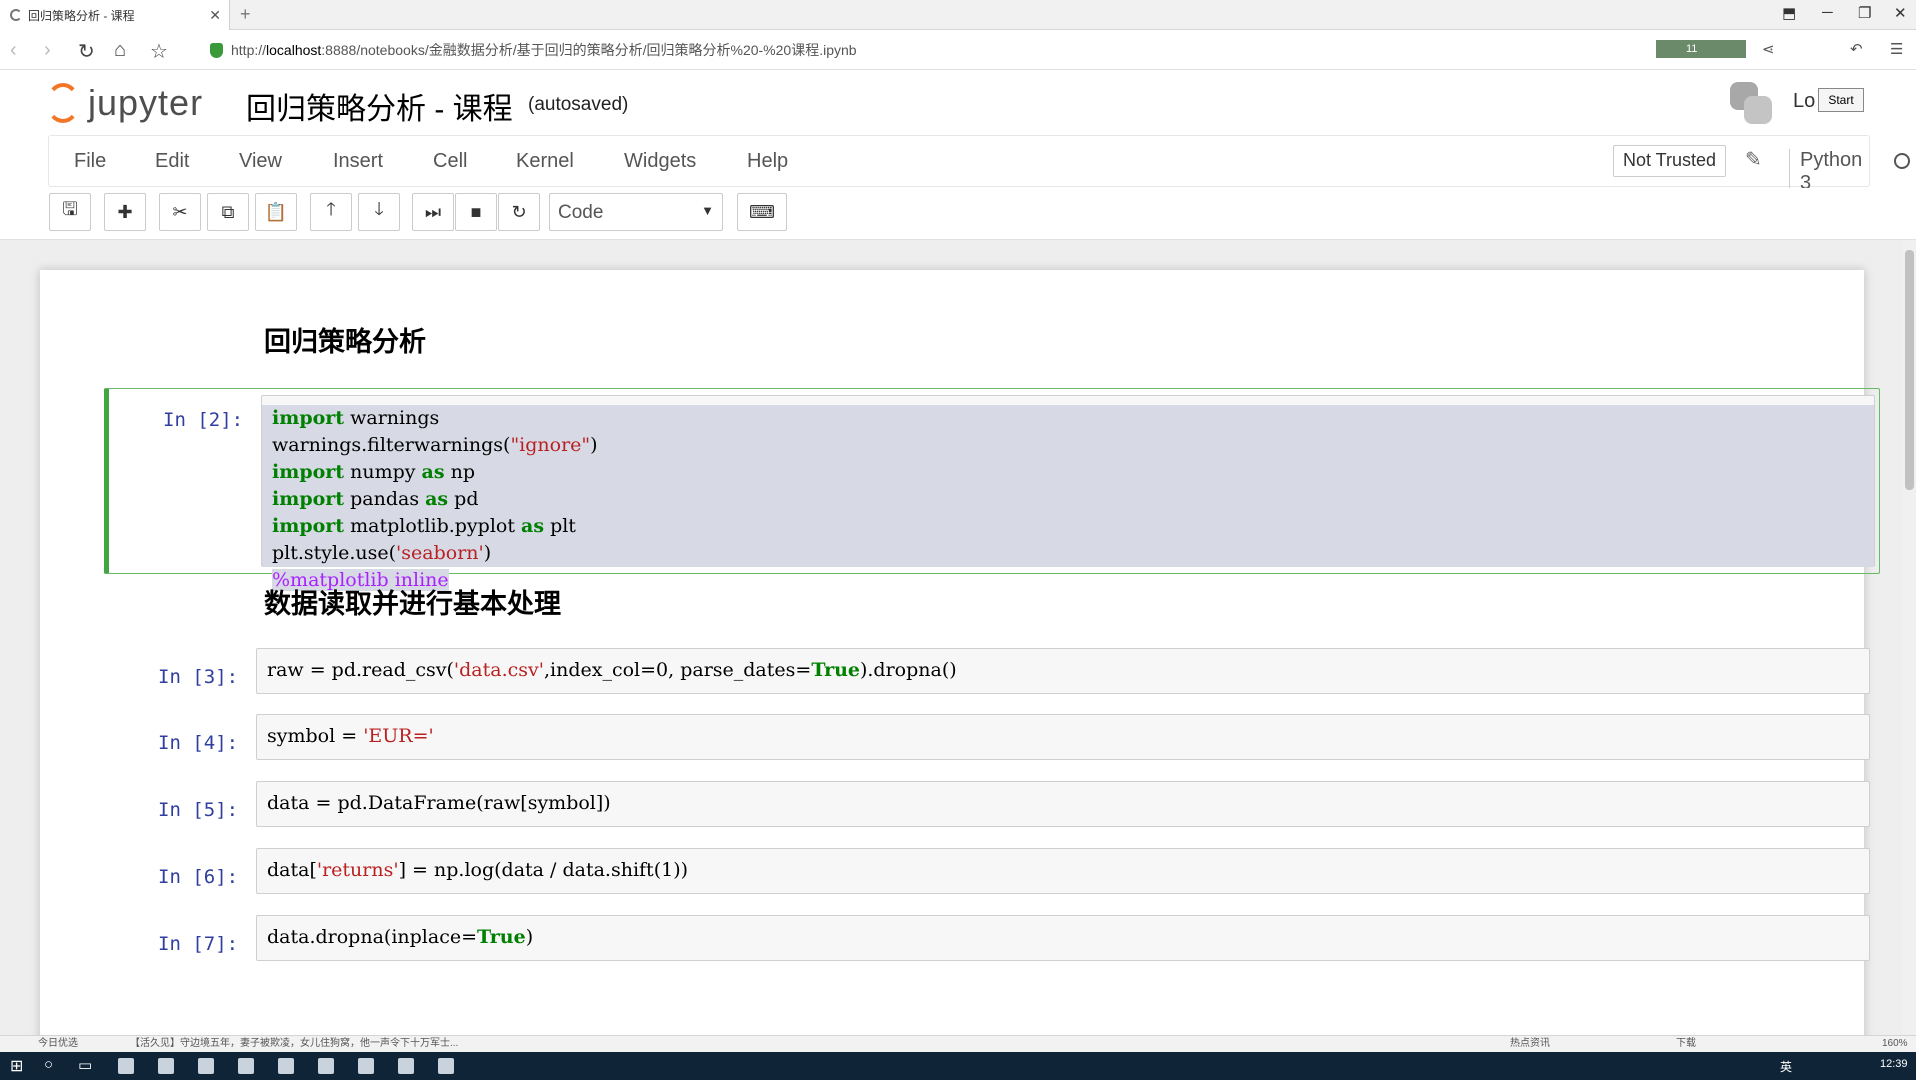  What do you see at coordinates (331, 209) in the screenshot?
I see `arrow-up-icon: 🡑` at bounding box center [331, 209].